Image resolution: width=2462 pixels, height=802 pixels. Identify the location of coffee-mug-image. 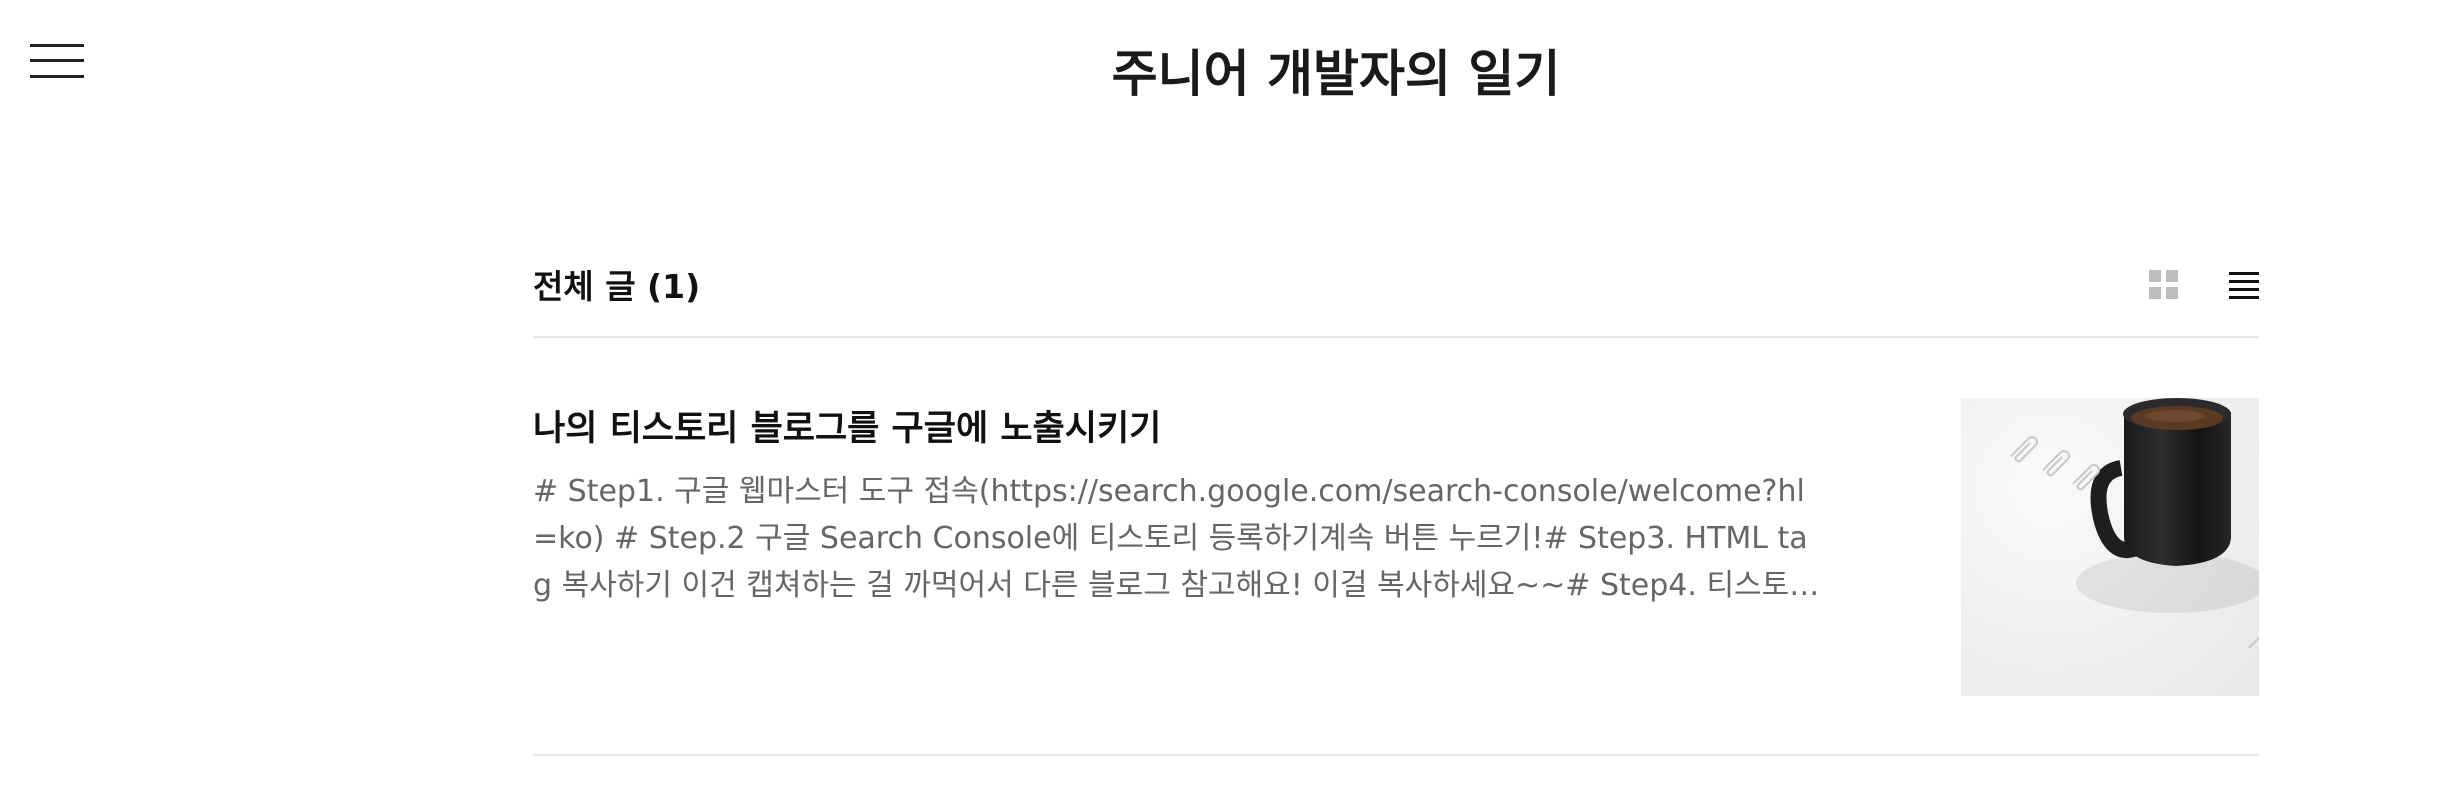
(2110, 547).